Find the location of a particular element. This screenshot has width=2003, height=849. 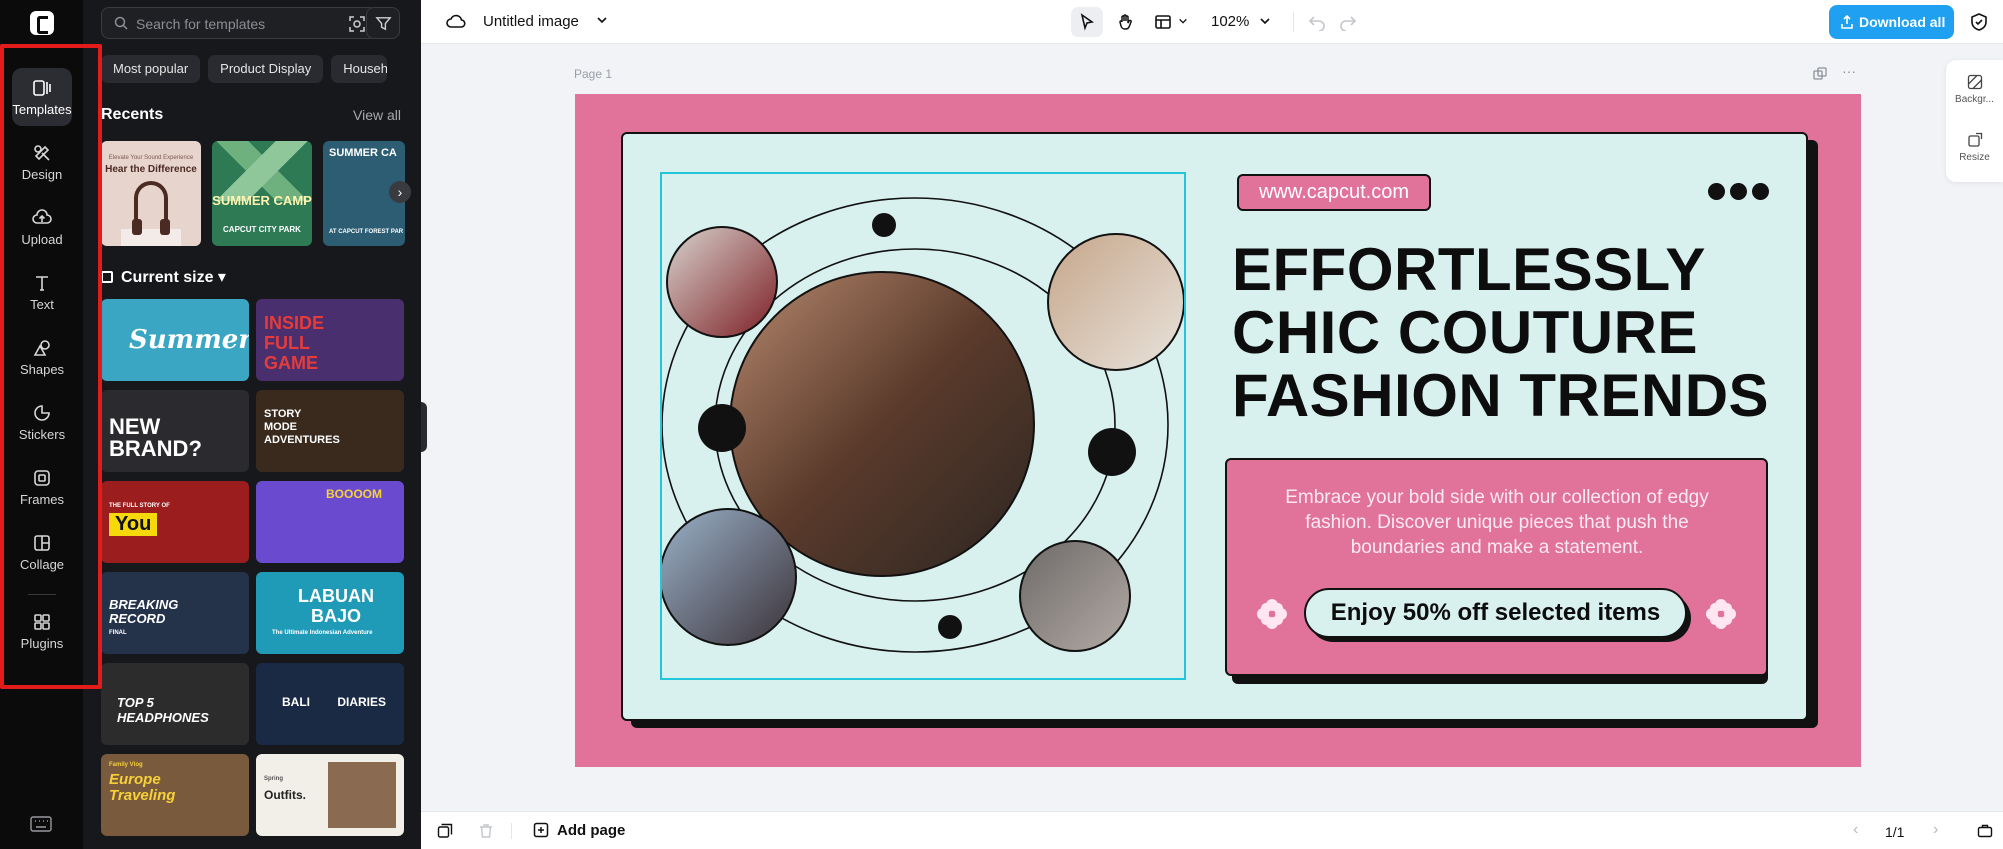

headline-text: EFFORTLESSLY CHIC COUTURE FASHION TRENDS is located at coordinates (1512, 332).